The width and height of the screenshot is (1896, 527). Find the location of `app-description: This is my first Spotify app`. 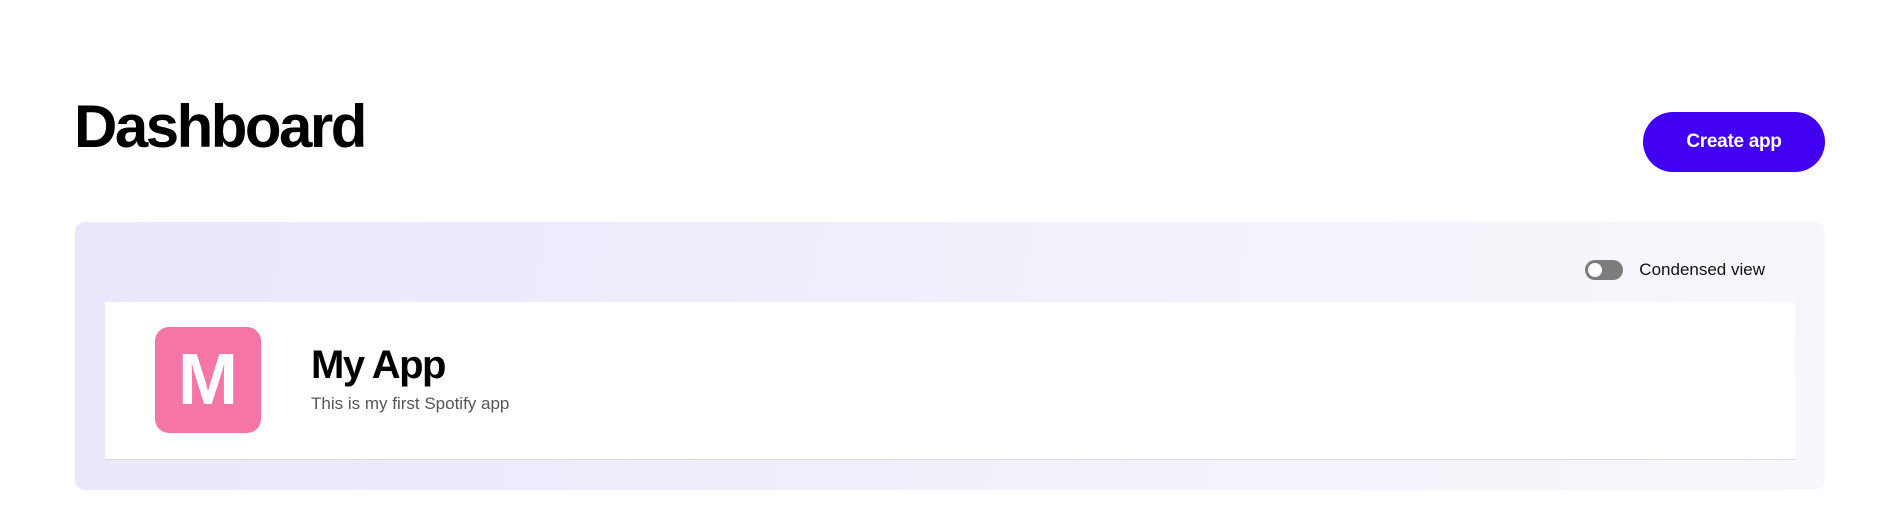

app-description: This is my first Spotify app is located at coordinates (410, 403).